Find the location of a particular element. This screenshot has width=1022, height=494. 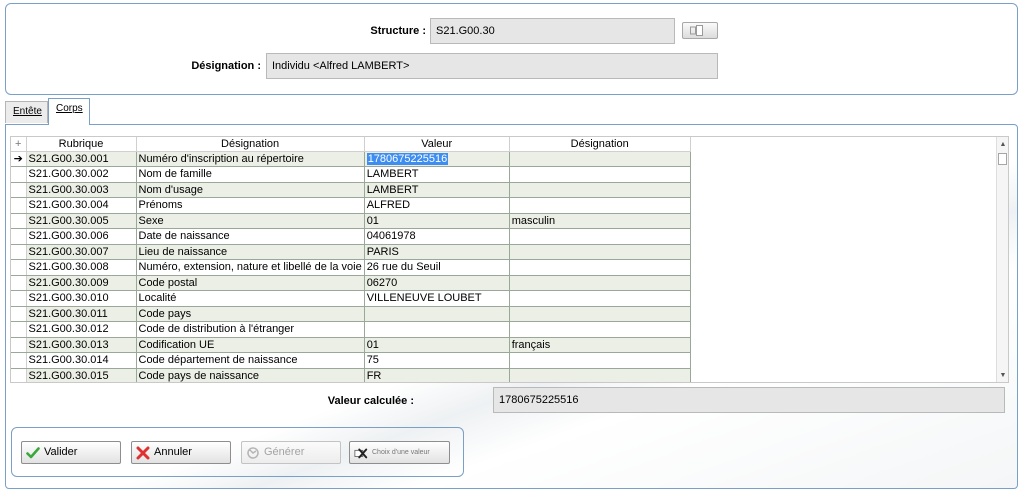

cell-designation: Code pays is located at coordinates (250, 314).